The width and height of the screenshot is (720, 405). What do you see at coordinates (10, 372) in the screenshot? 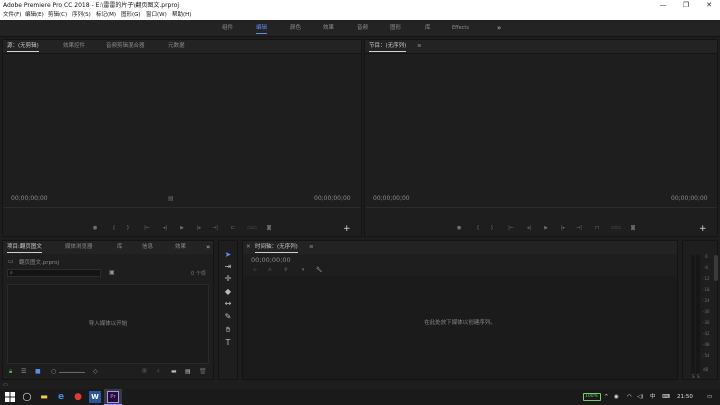
I see `lock-icon: 🔒︎` at bounding box center [10, 372].